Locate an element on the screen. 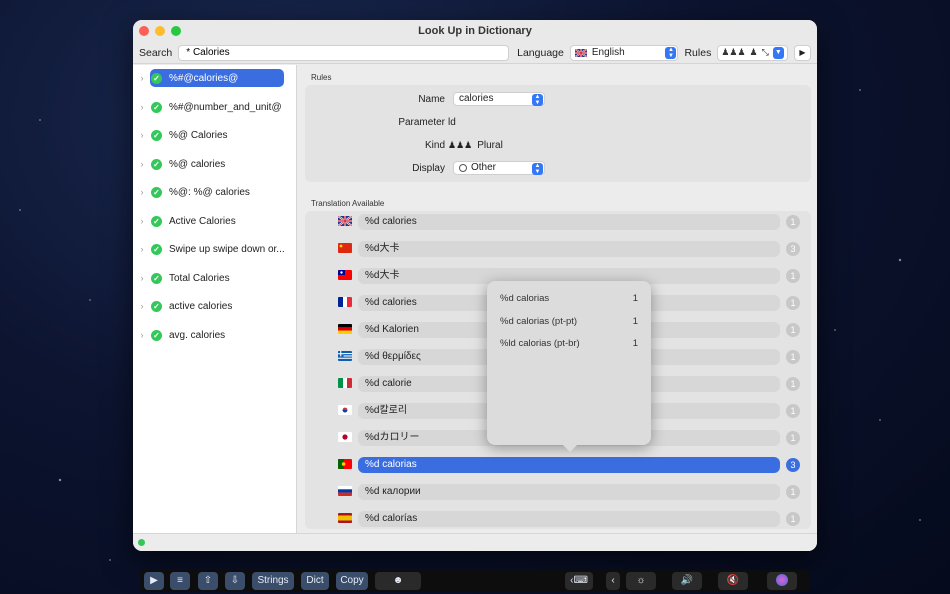  sidebar-item: › ✓ Total Calories is located at coordinates (212, 278).